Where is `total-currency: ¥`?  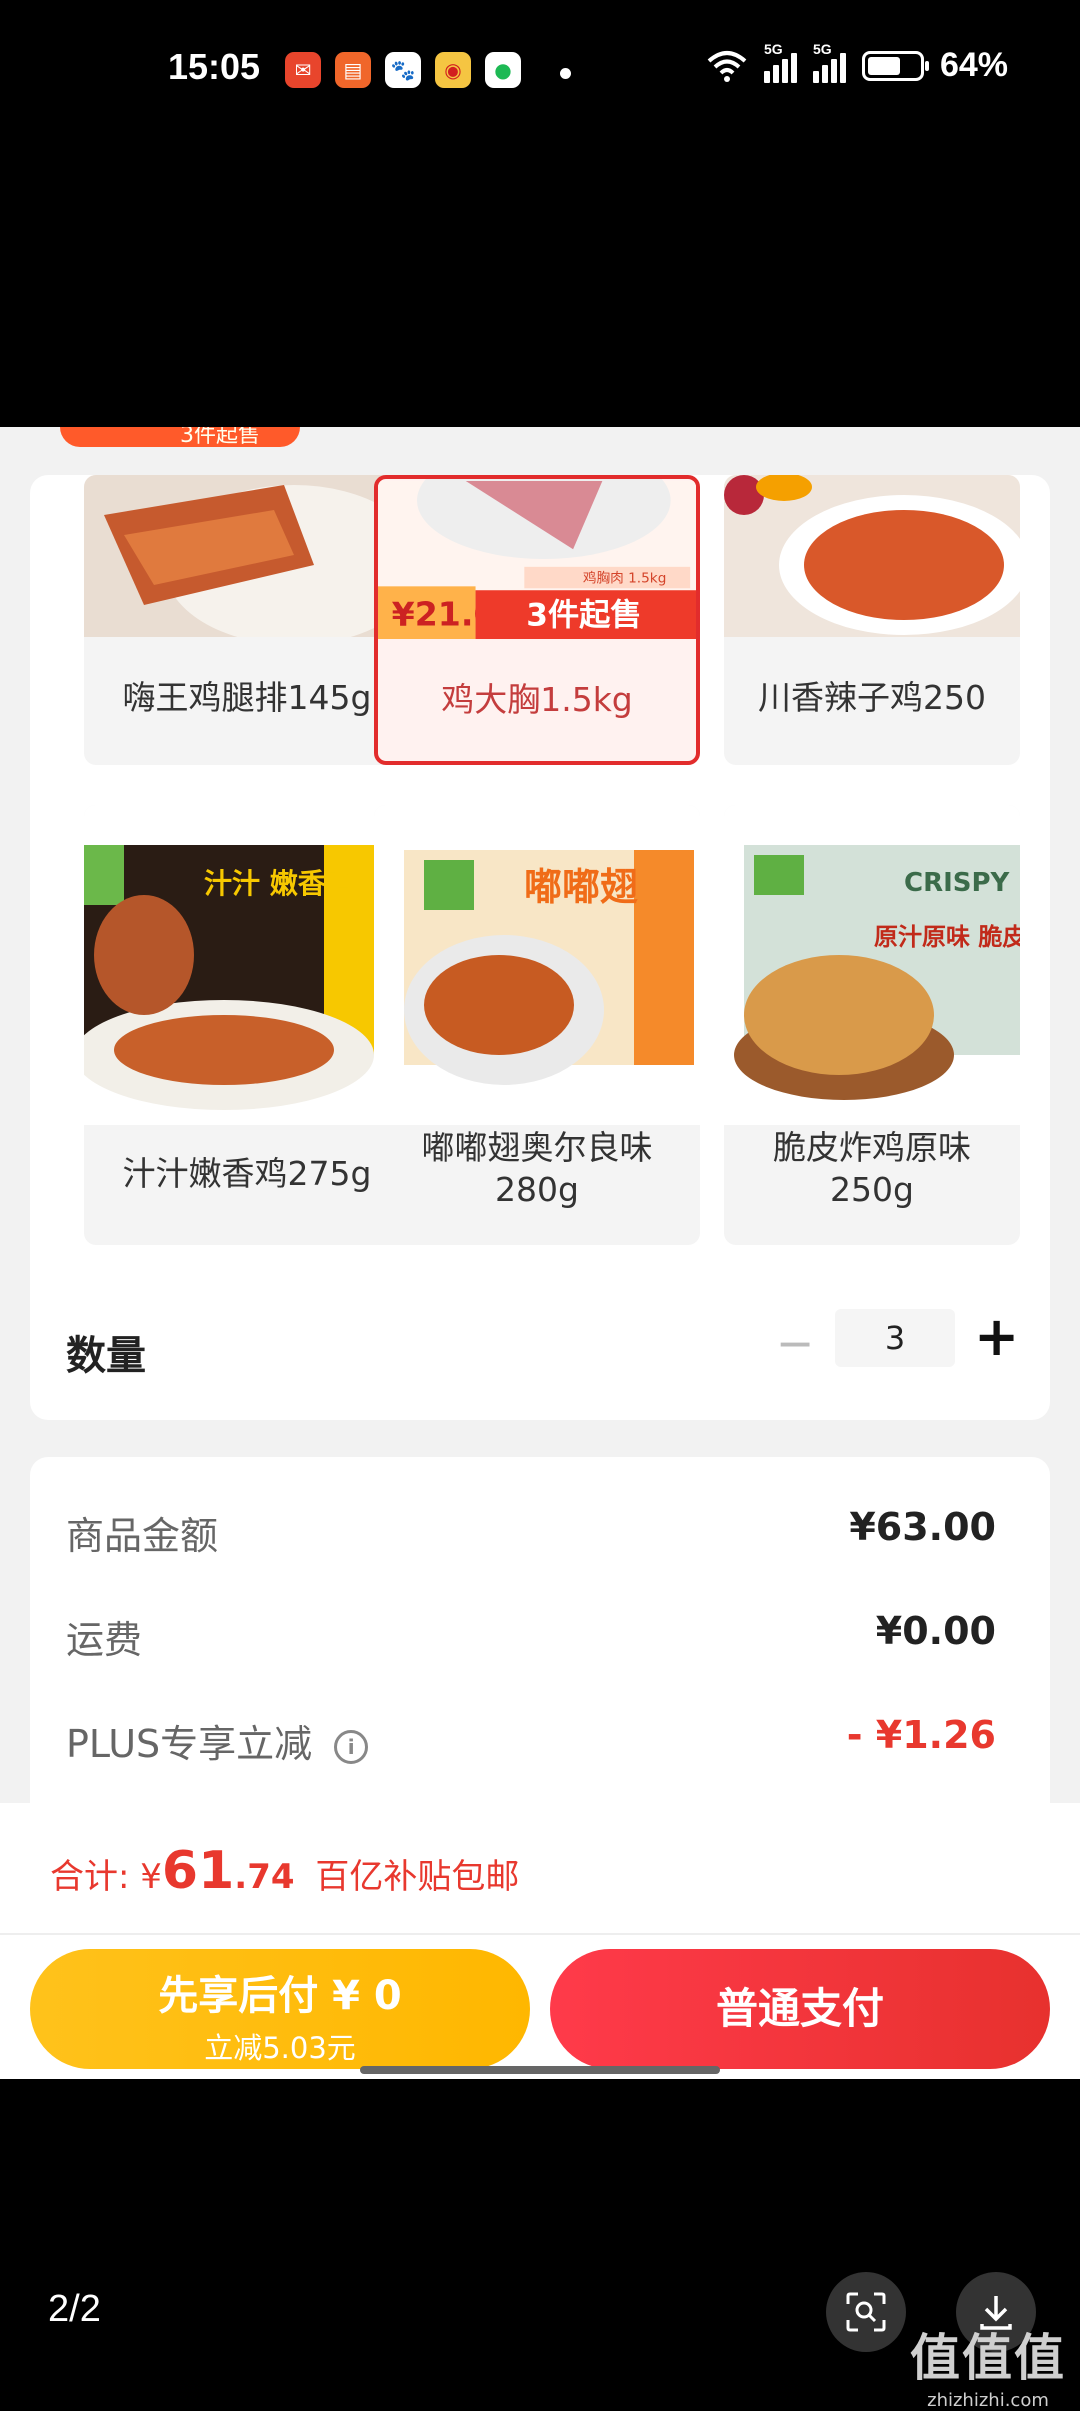 total-currency: ¥ is located at coordinates (151, 1877).